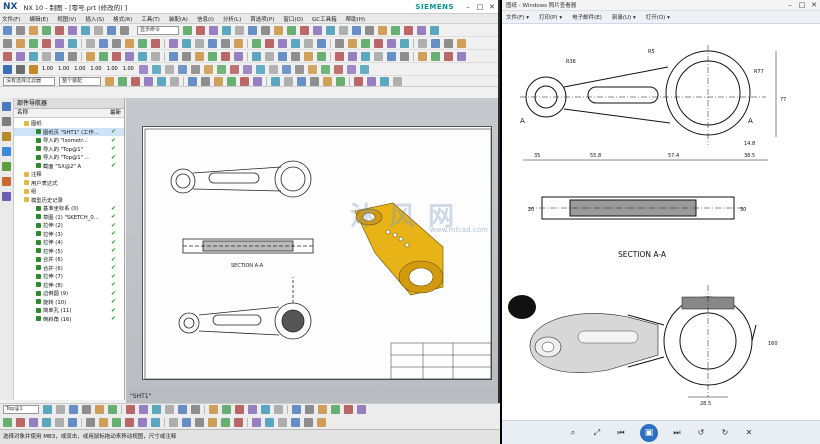 This screenshot has width=820, height=444. What do you see at coordinates (22, 113) in the screenshot?
I see `column-name: 名称` at bounding box center [22, 113].